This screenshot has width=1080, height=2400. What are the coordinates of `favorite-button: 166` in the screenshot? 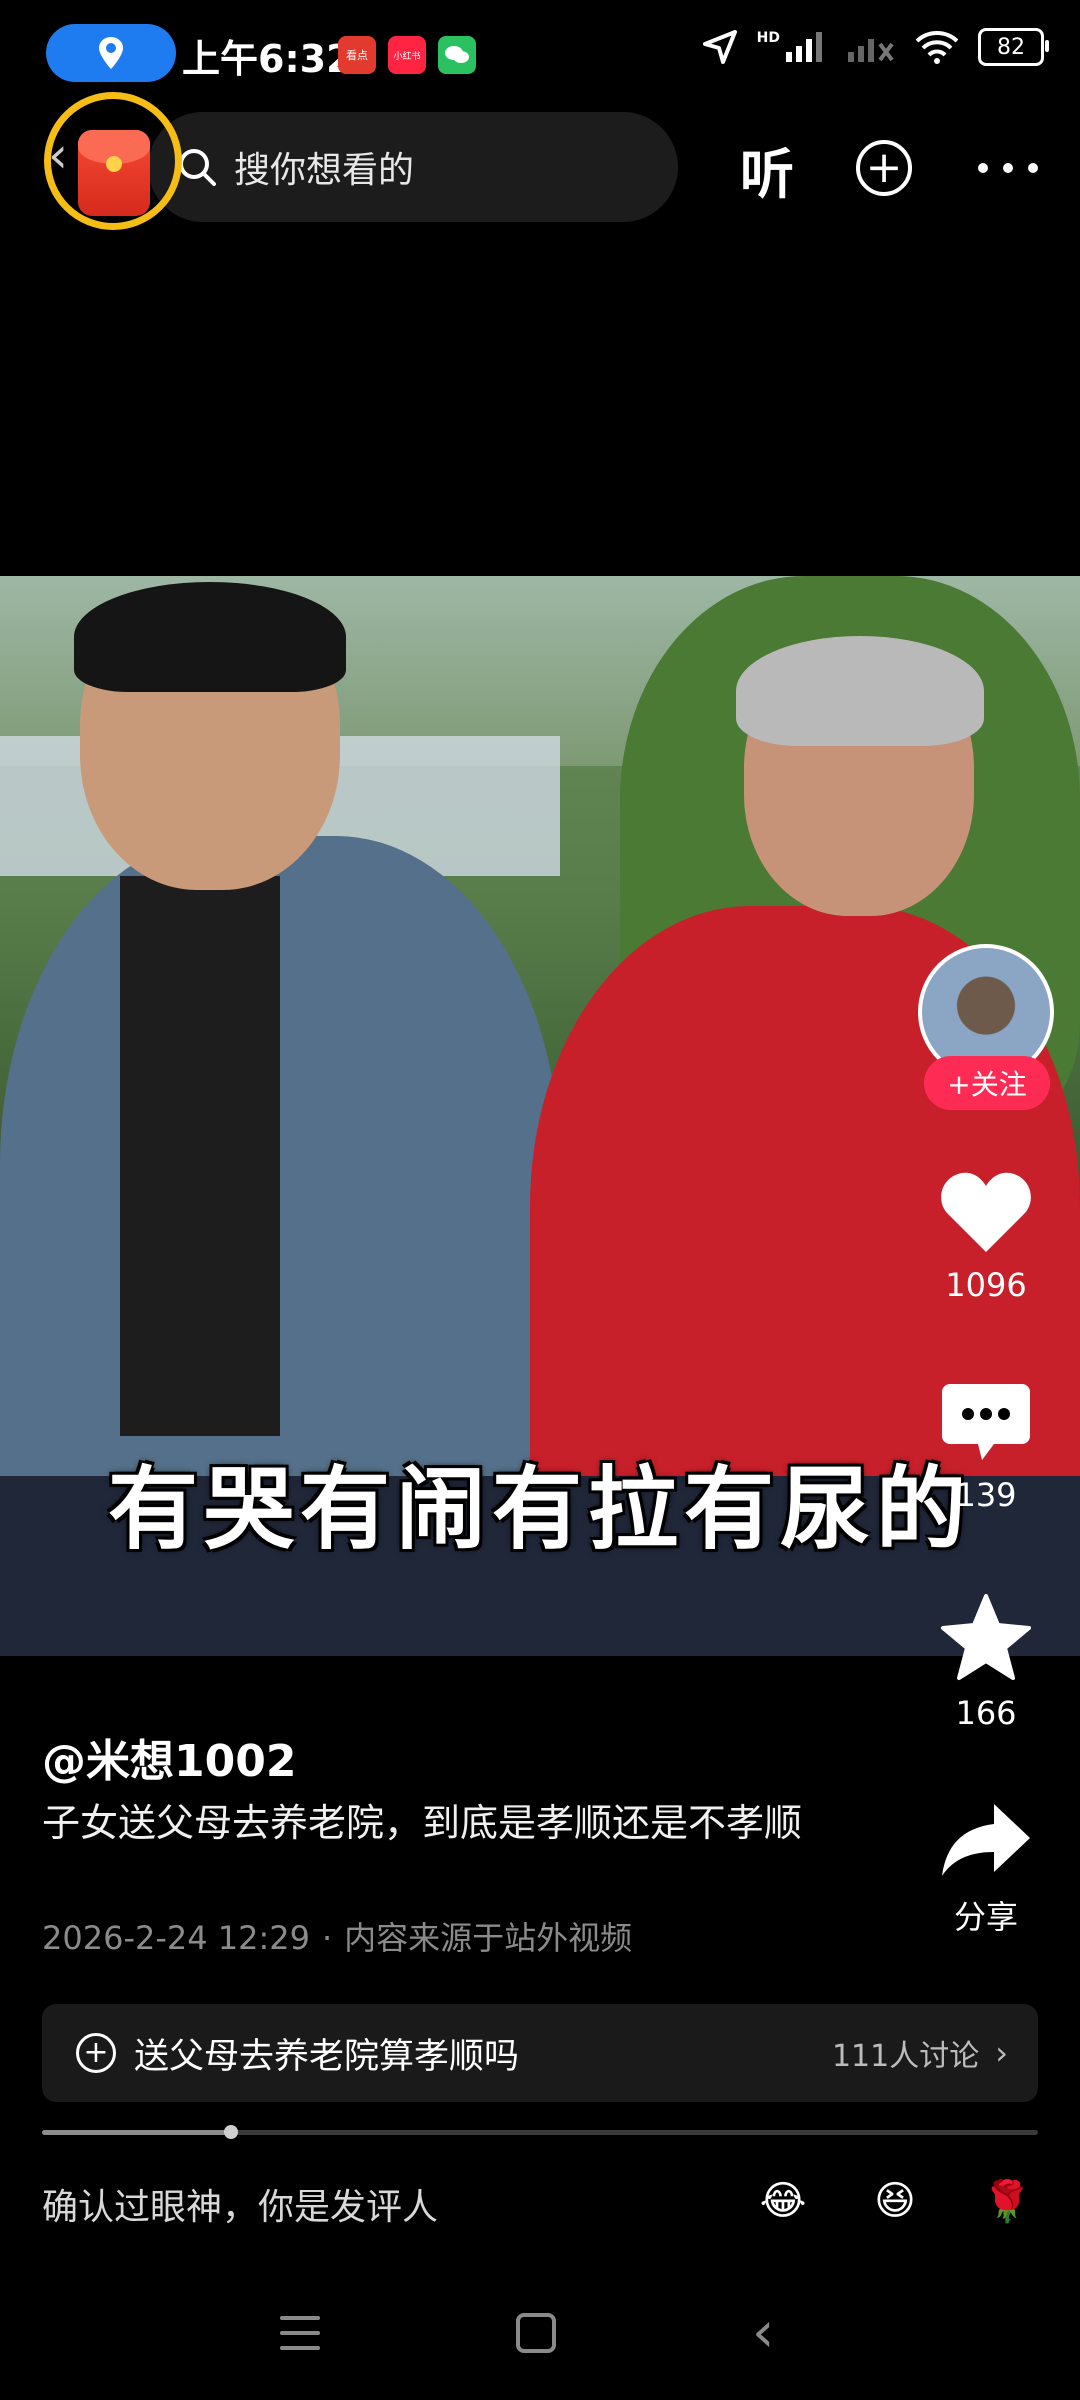 It's located at (986, 1662).